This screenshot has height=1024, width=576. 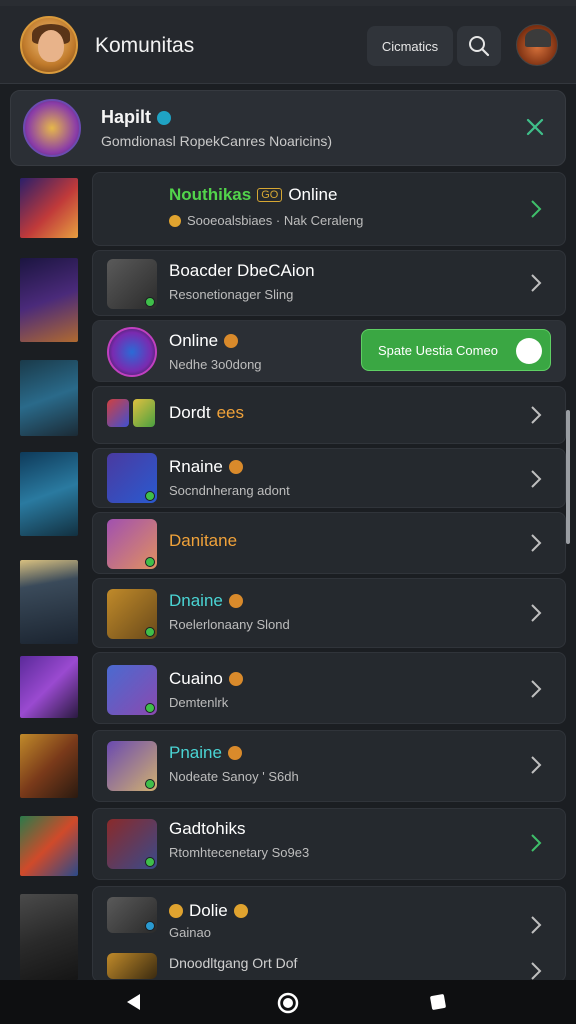 I want to click on title-text: Dordt, so click(x=190, y=412).